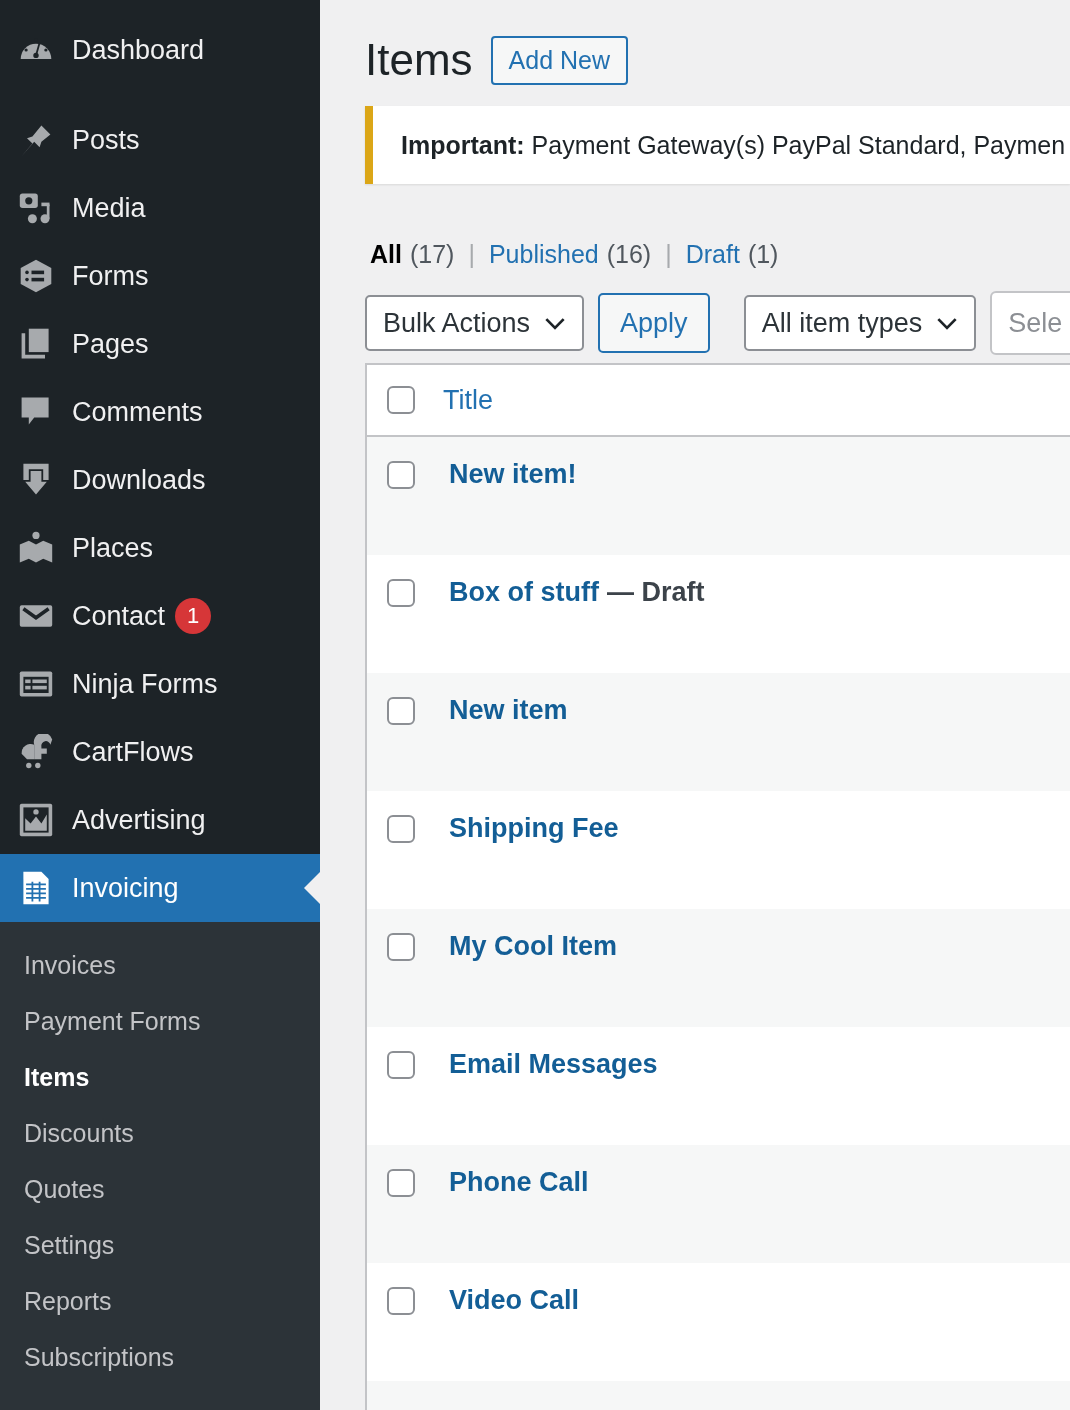 This screenshot has height=1410, width=1070. I want to click on status-filter-link: Published, so click(543, 254).